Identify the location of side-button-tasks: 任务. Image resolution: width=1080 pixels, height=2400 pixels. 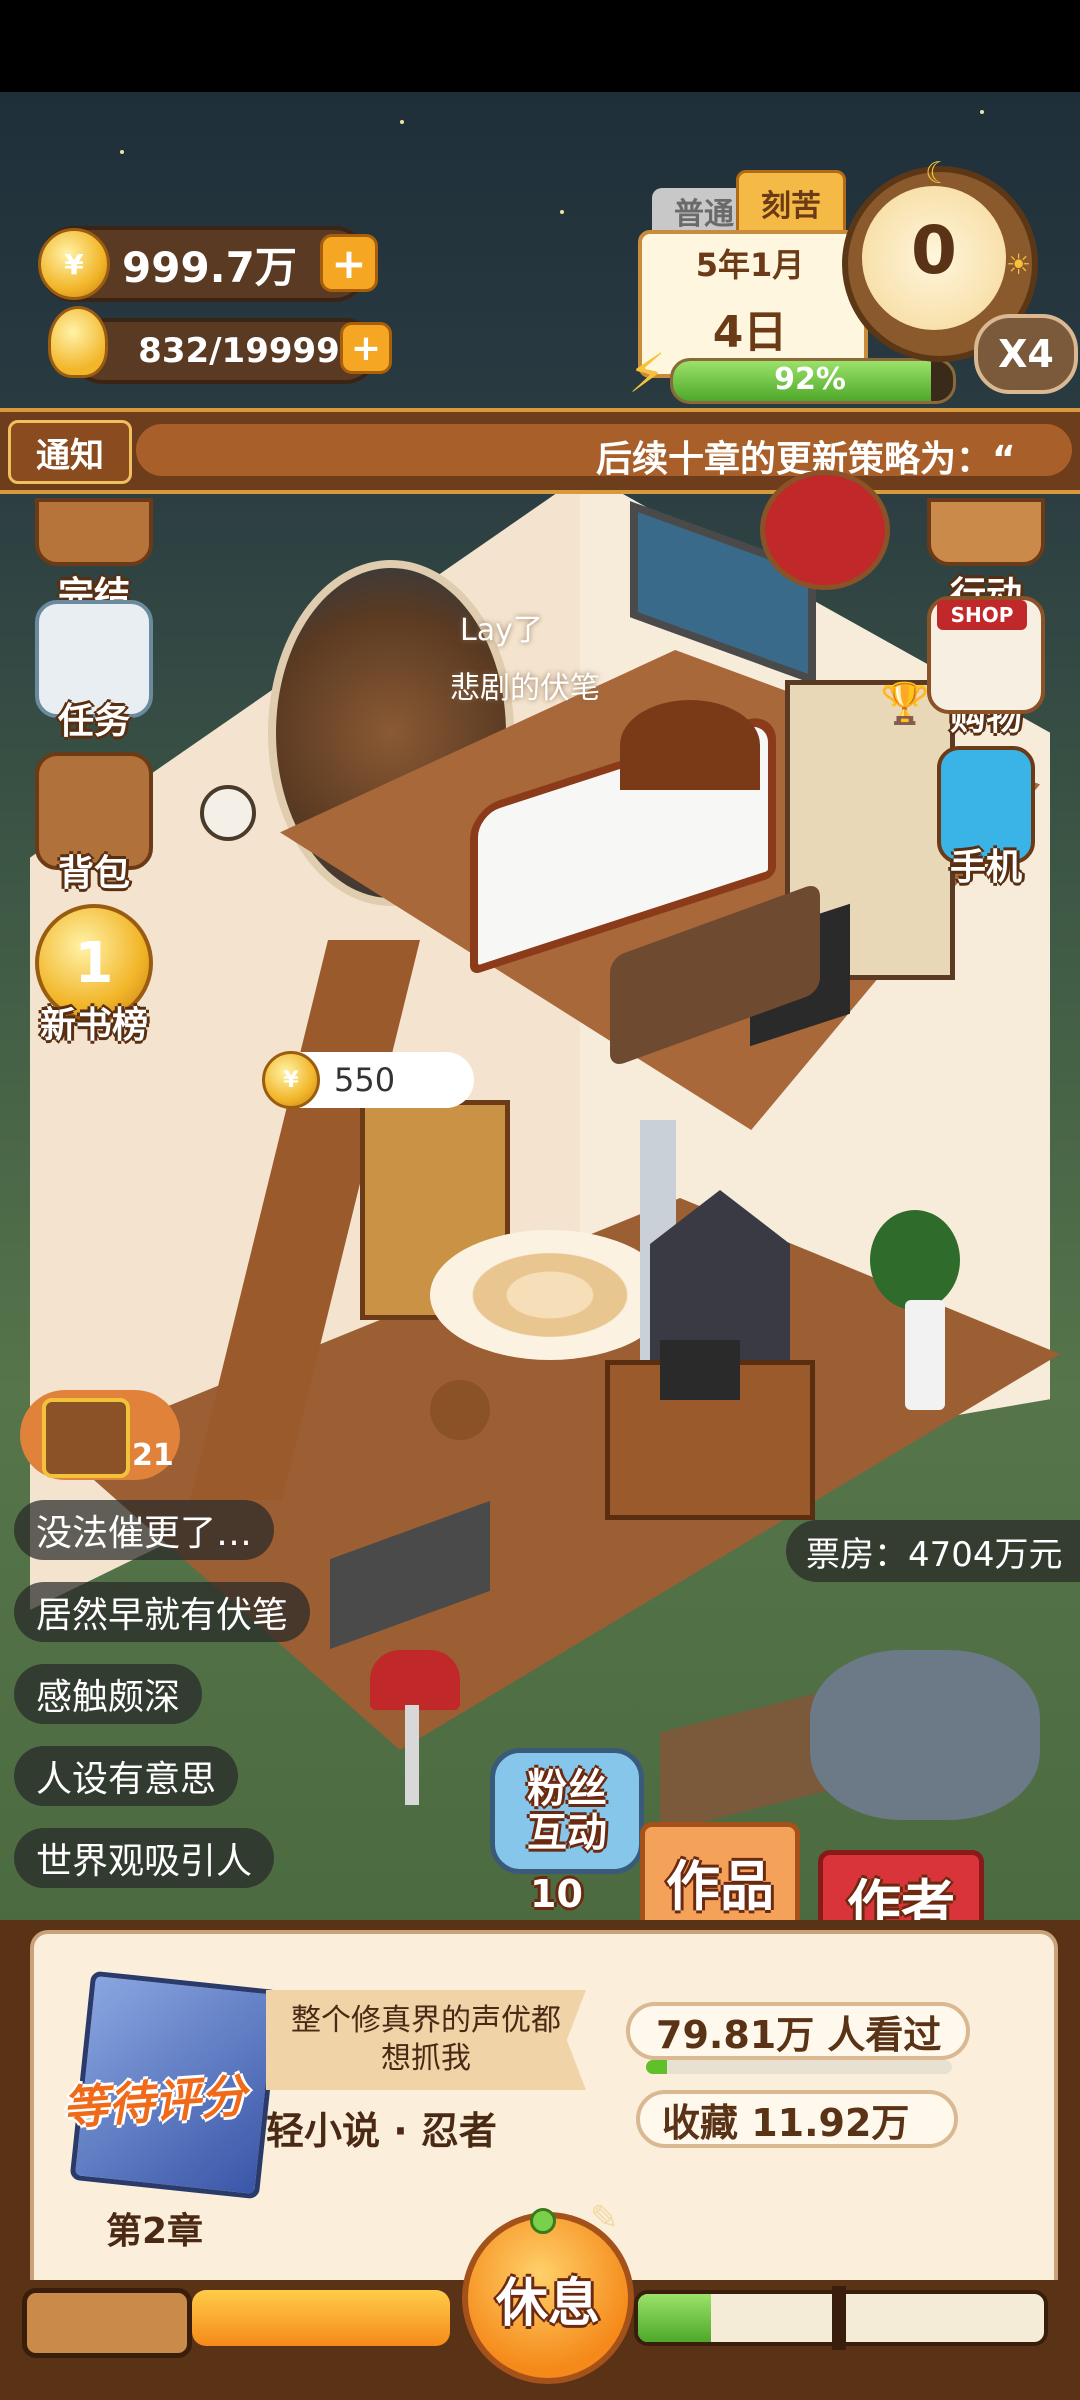
(94, 672).